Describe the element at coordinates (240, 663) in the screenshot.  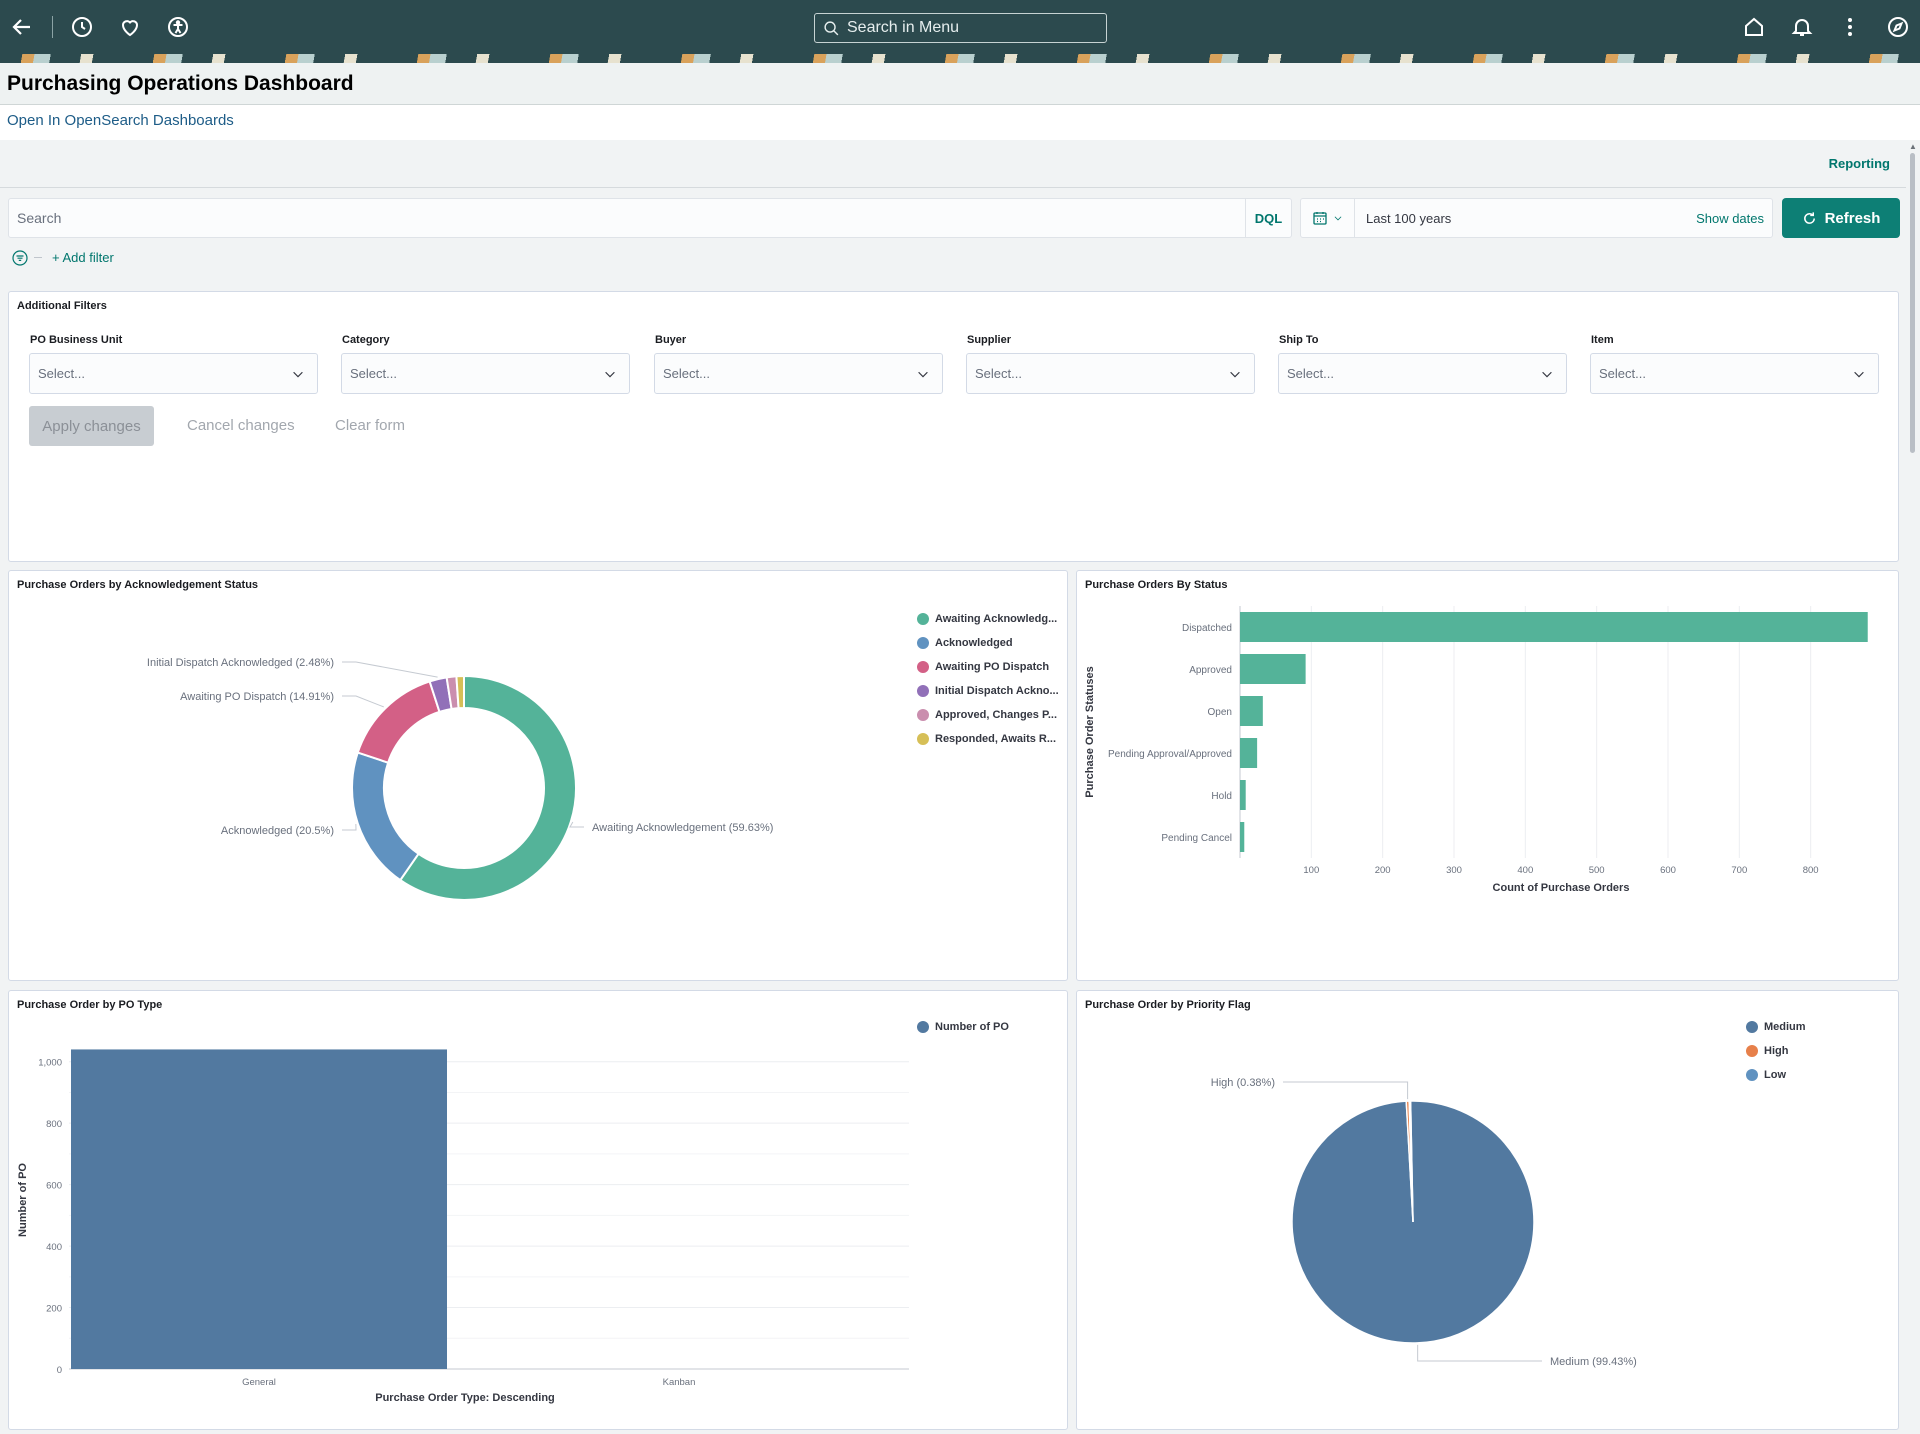
I see `slice-label: Initial Dispatch Acknowledged (2.48%)` at that location.